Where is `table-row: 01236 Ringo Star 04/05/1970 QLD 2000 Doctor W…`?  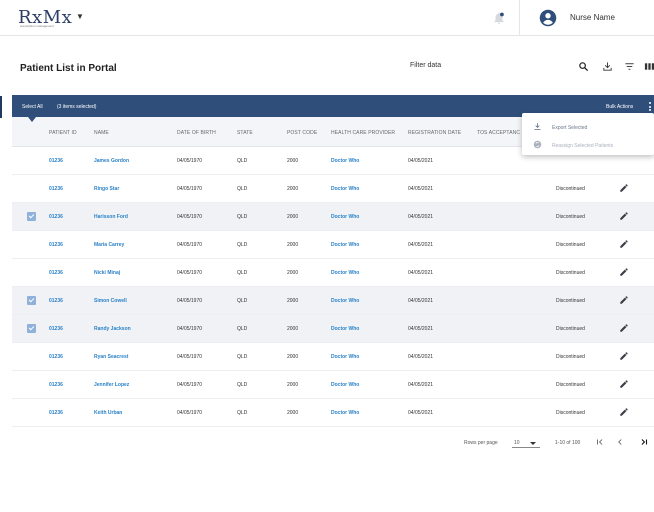 table-row: 01236 Ringo Star 04/05/1970 QLD 2000 Doctor W… is located at coordinates (333, 189).